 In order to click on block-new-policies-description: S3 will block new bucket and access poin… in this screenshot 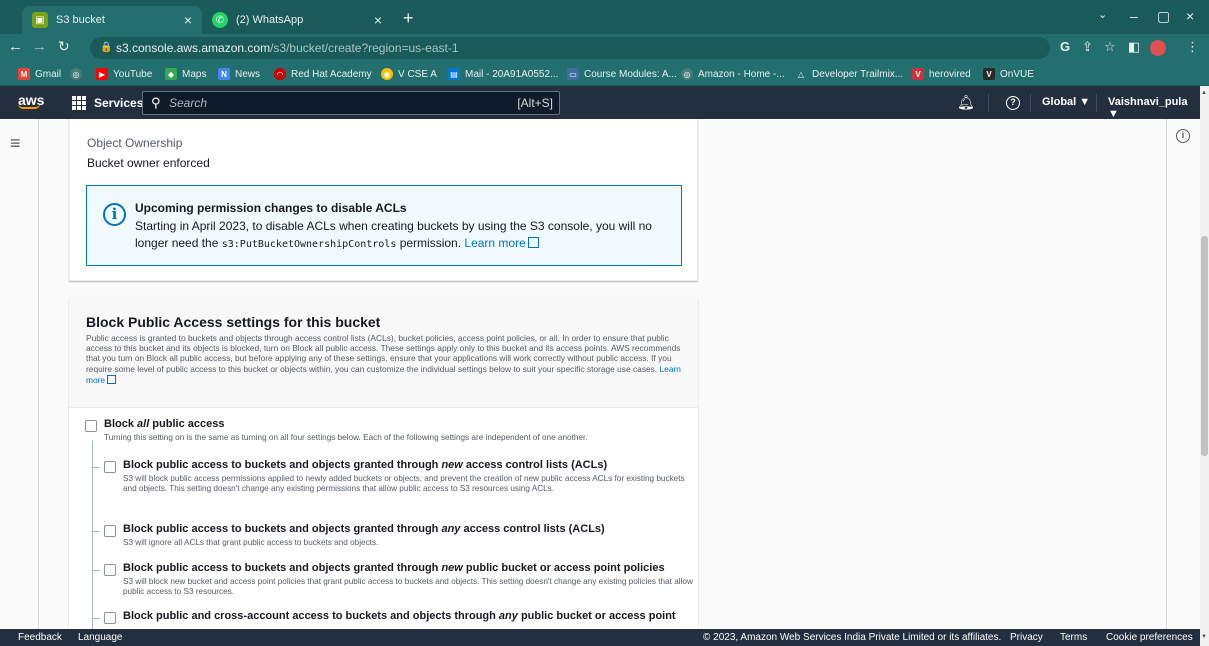, I will do `click(408, 586)`.